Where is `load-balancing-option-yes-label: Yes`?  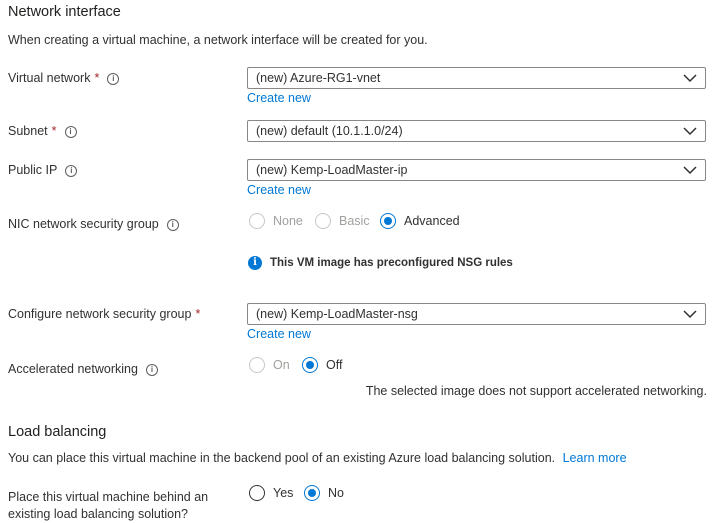 load-balancing-option-yes-label: Yes is located at coordinates (283, 493).